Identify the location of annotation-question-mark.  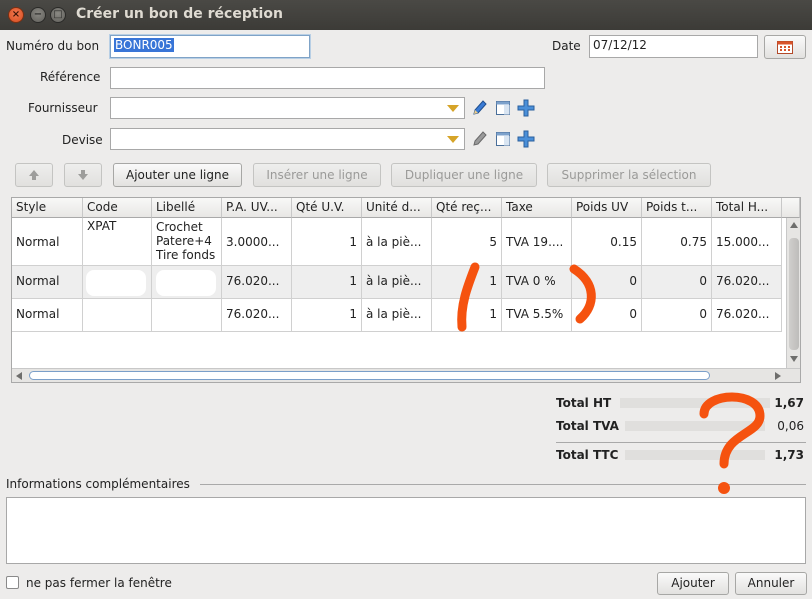
(732, 443).